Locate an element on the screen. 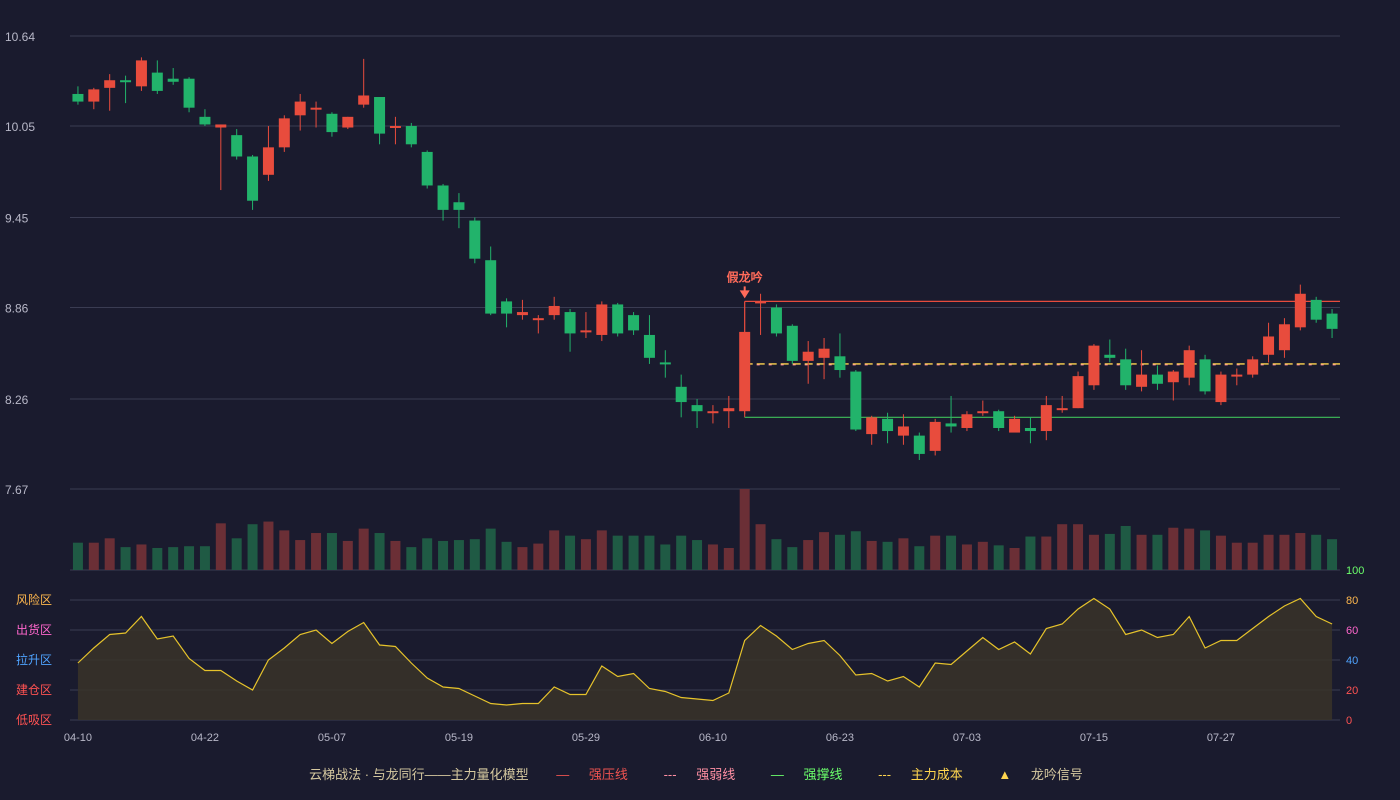  legend-item-weak: --- 强弱线 is located at coordinates (700, 774).